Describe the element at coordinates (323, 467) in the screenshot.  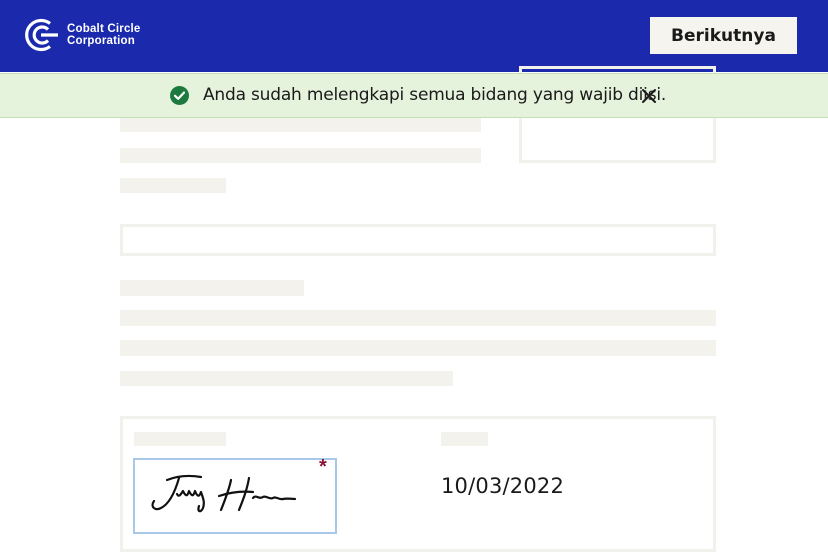
I see `required-marker: *` at that location.